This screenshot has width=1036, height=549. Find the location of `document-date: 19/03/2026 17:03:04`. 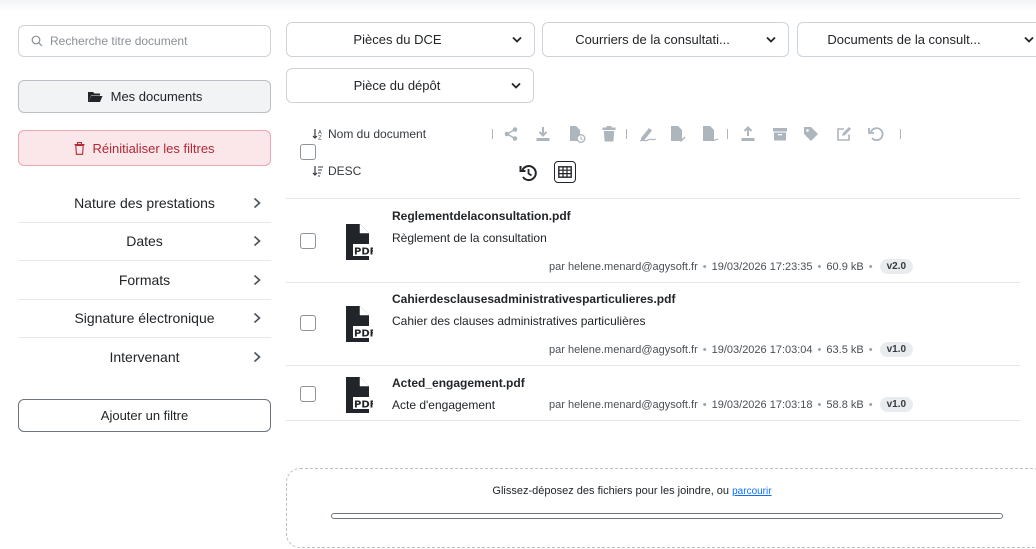

document-date: 19/03/2026 17:03:04 is located at coordinates (762, 349).